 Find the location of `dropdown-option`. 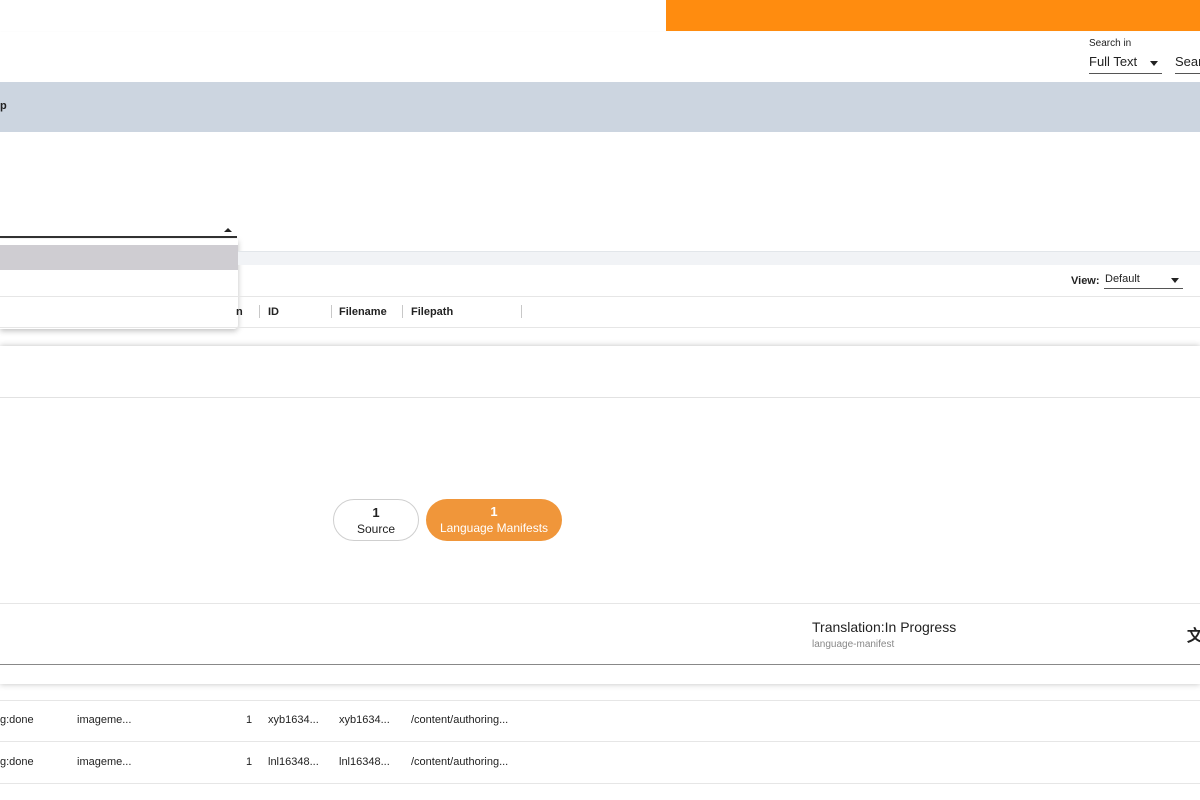

dropdown-option is located at coordinates (119, 293).